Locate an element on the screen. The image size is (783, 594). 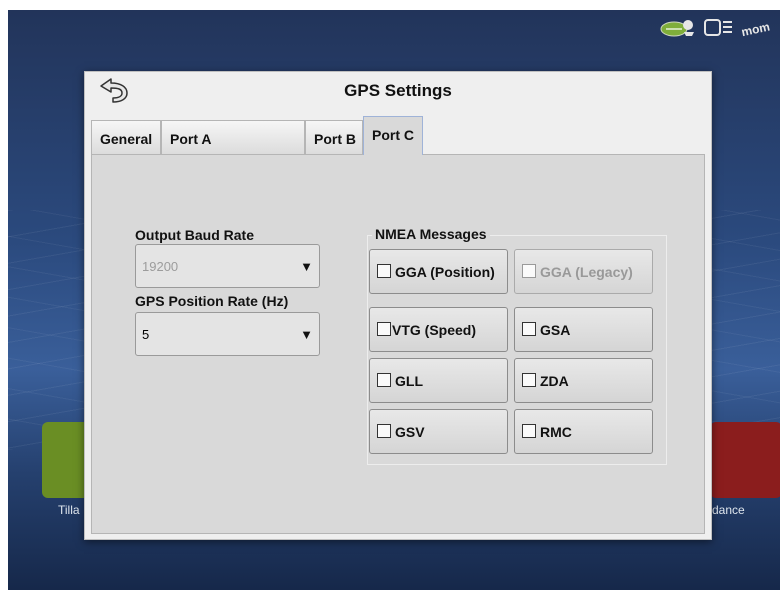
nmea-rmc-button: RMC is located at coordinates (583, 431).